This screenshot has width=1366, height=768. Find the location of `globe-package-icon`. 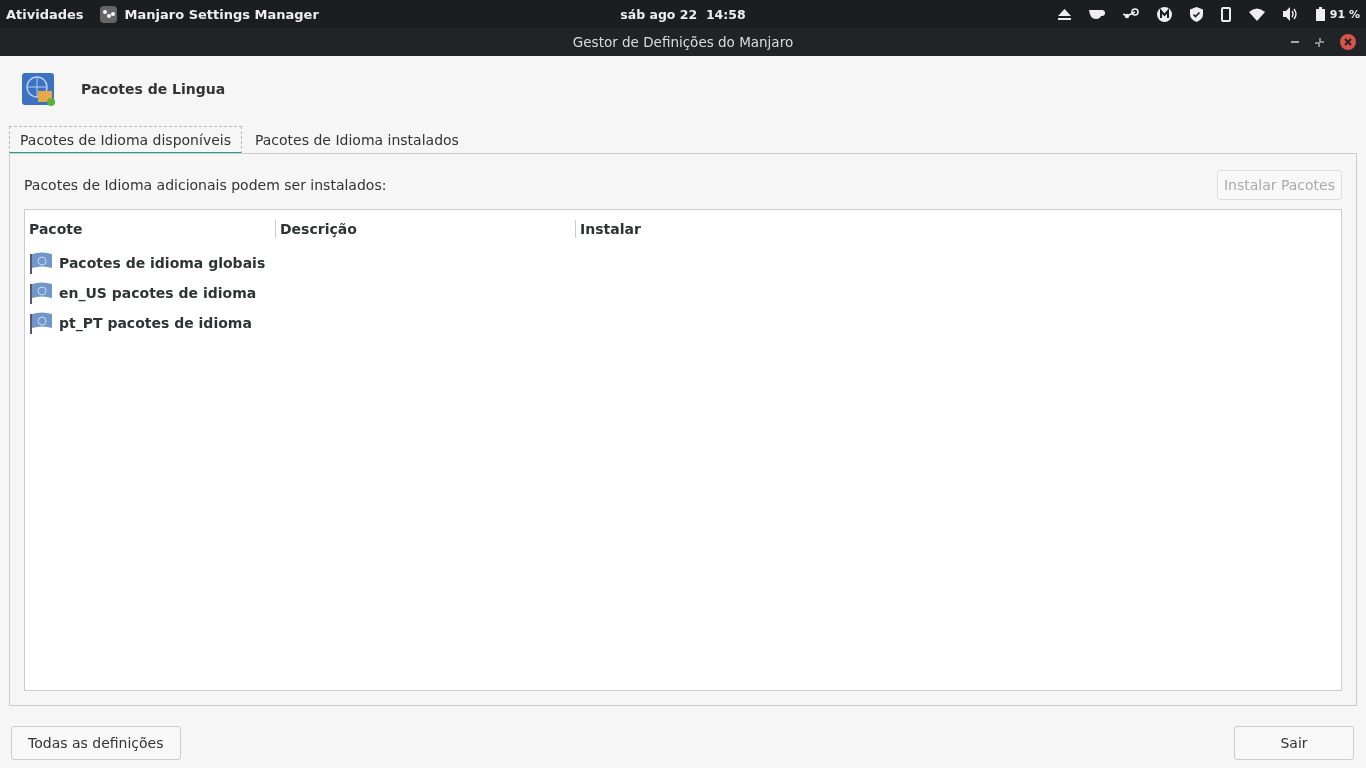

globe-package-icon is located at coordinates (38, 89).